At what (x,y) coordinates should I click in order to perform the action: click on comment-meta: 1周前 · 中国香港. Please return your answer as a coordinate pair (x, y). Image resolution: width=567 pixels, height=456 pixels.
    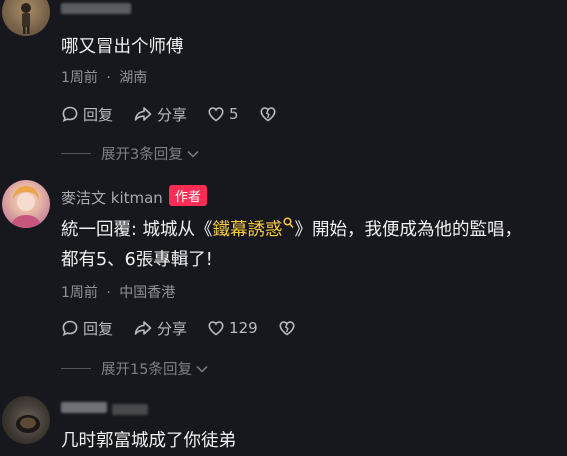
    Looking at the image, I should click on (118, 292).